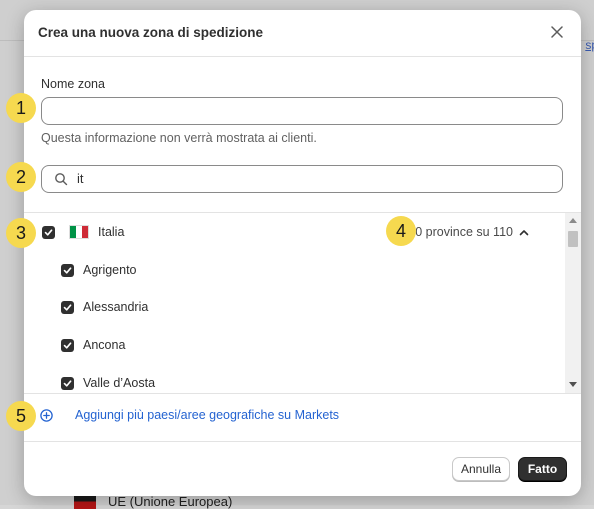 Image resolution: width=594 pixels, height=509 pixels. What do you see at coordinates (573, 220) in the screenshot?
I see `scroll-up-icon` at bounding box center [573, 220].